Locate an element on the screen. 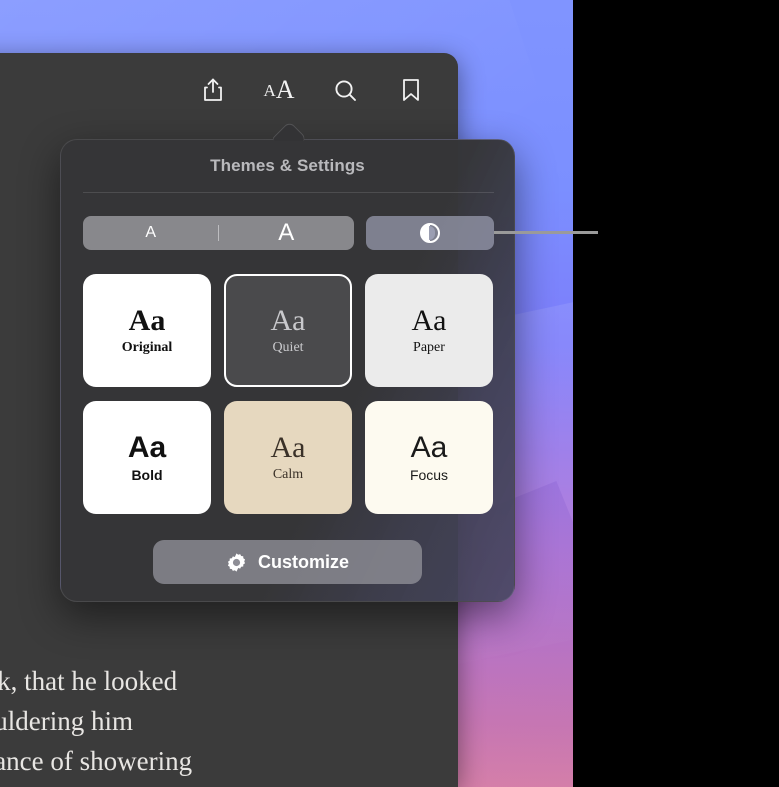 The width and height of the screenshot is (779, 787). popover-arrow is located at coordinates (289, 130).